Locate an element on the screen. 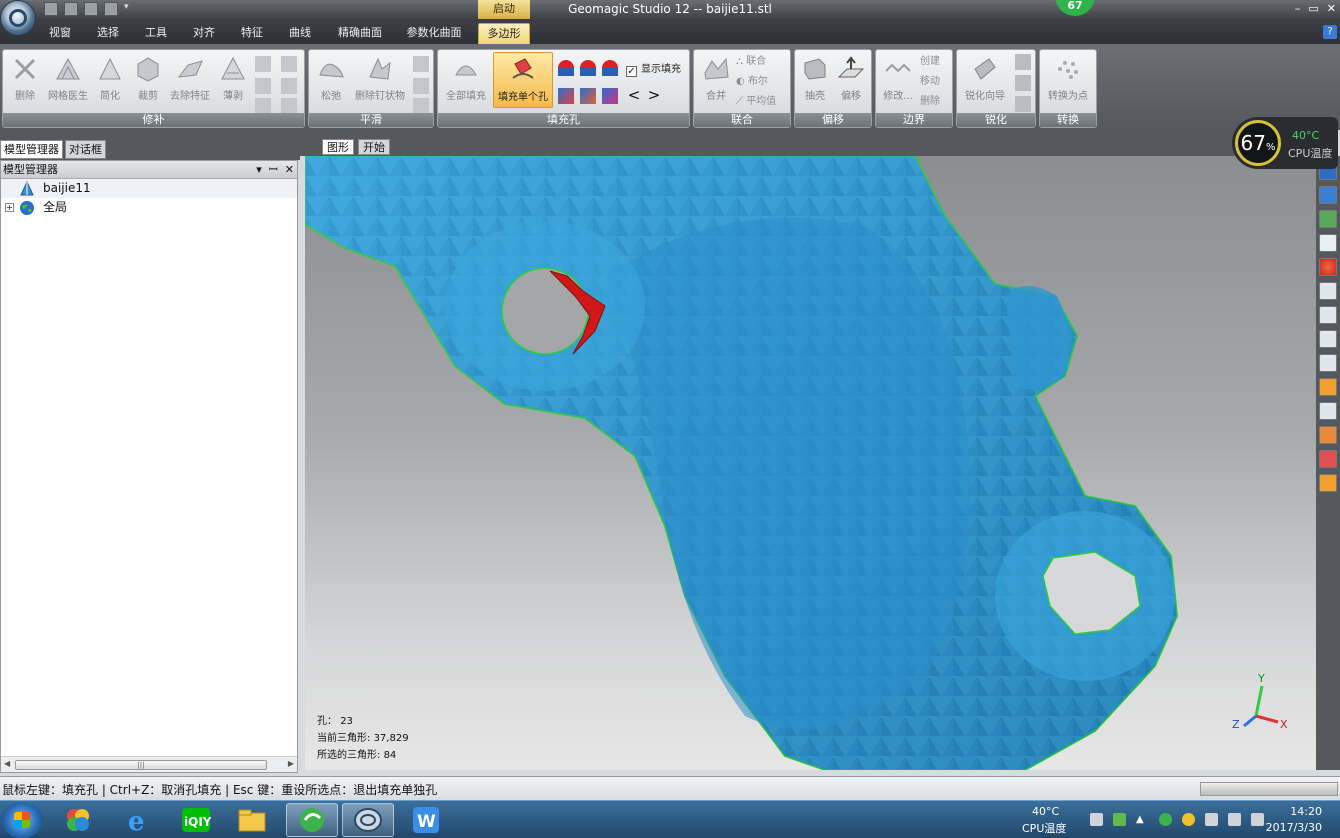 Image resolution: width=1340 pixels, height=838 pixels. merge-button: 合并 is located at coordinates (716, 80).